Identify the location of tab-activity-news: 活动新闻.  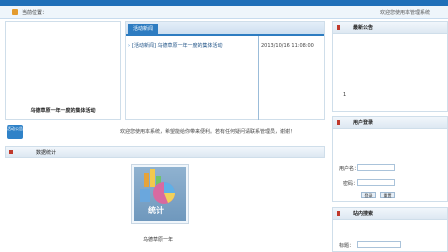
(143, 29).